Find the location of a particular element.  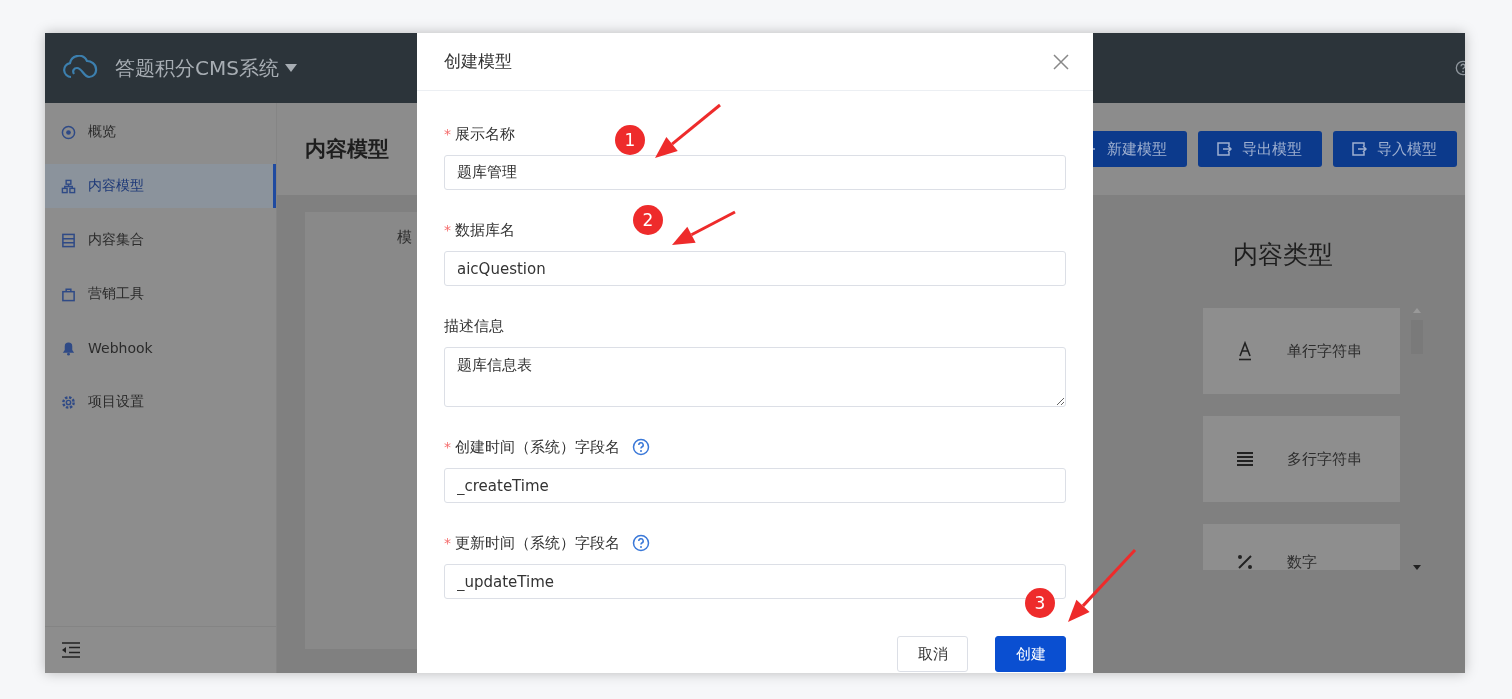

field-label: 更新时间（系统）字段名 is located at coordinates (537, 543).